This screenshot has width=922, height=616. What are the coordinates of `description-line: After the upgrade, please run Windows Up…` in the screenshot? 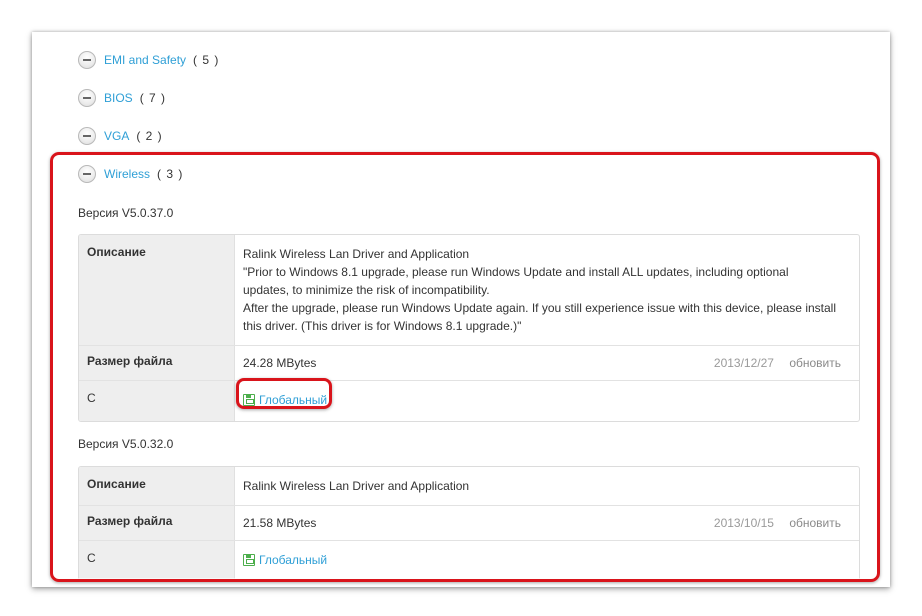 It's located at (539, 308).